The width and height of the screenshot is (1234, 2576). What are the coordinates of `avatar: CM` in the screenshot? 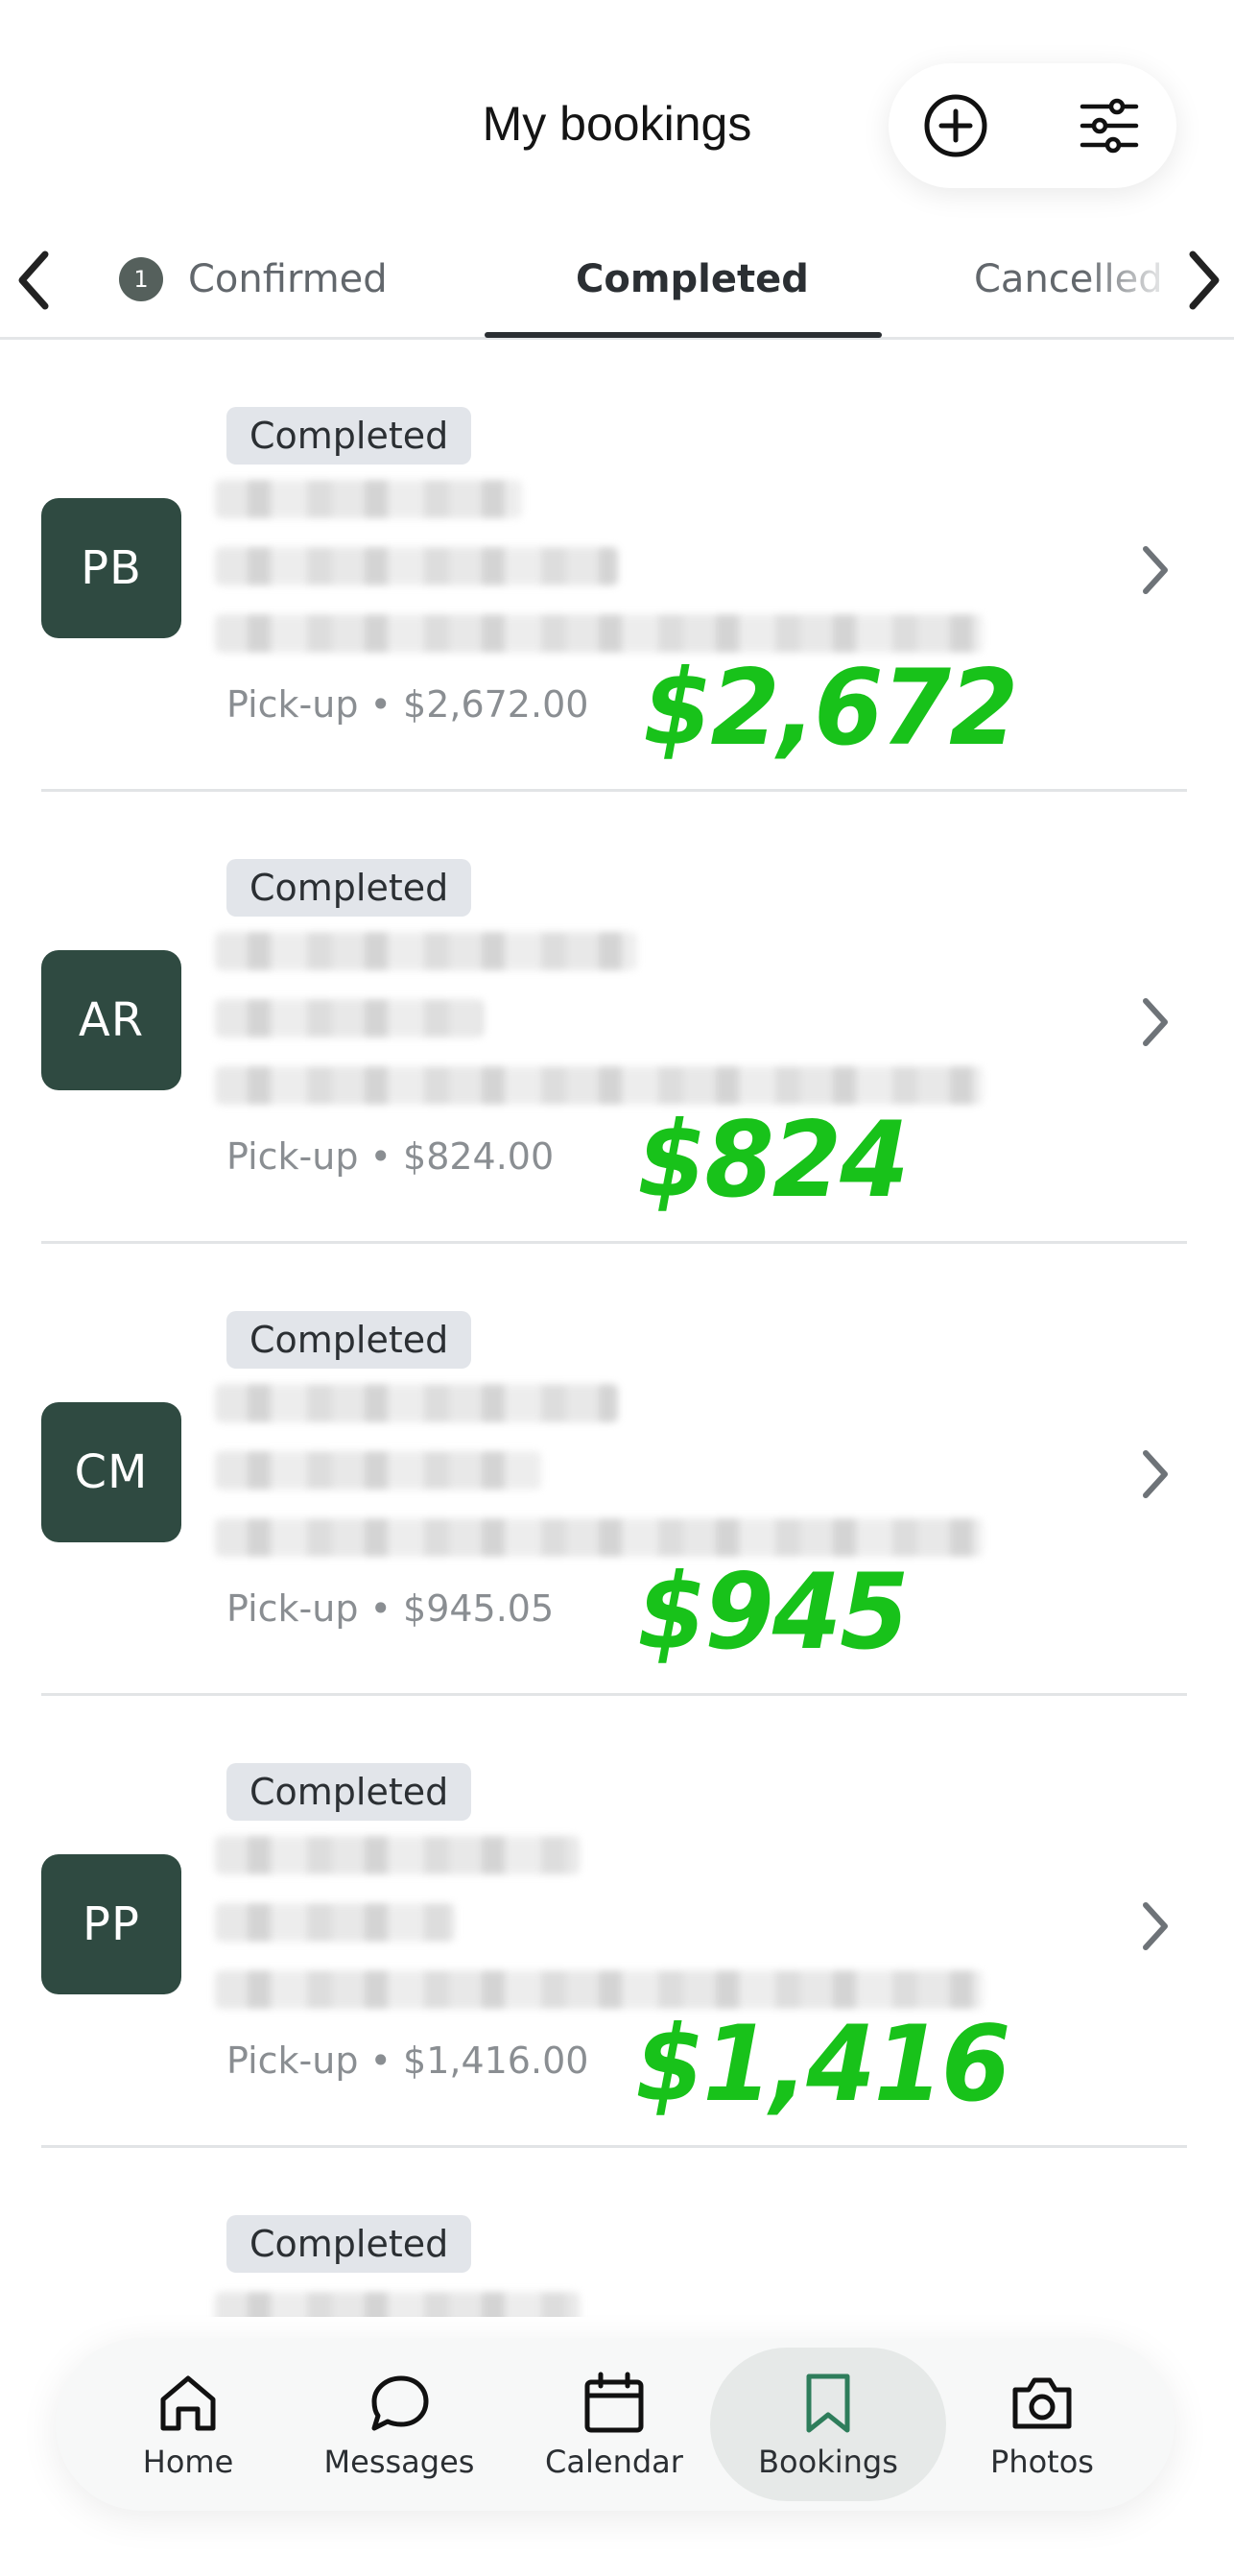 It's located at (111, 1472).